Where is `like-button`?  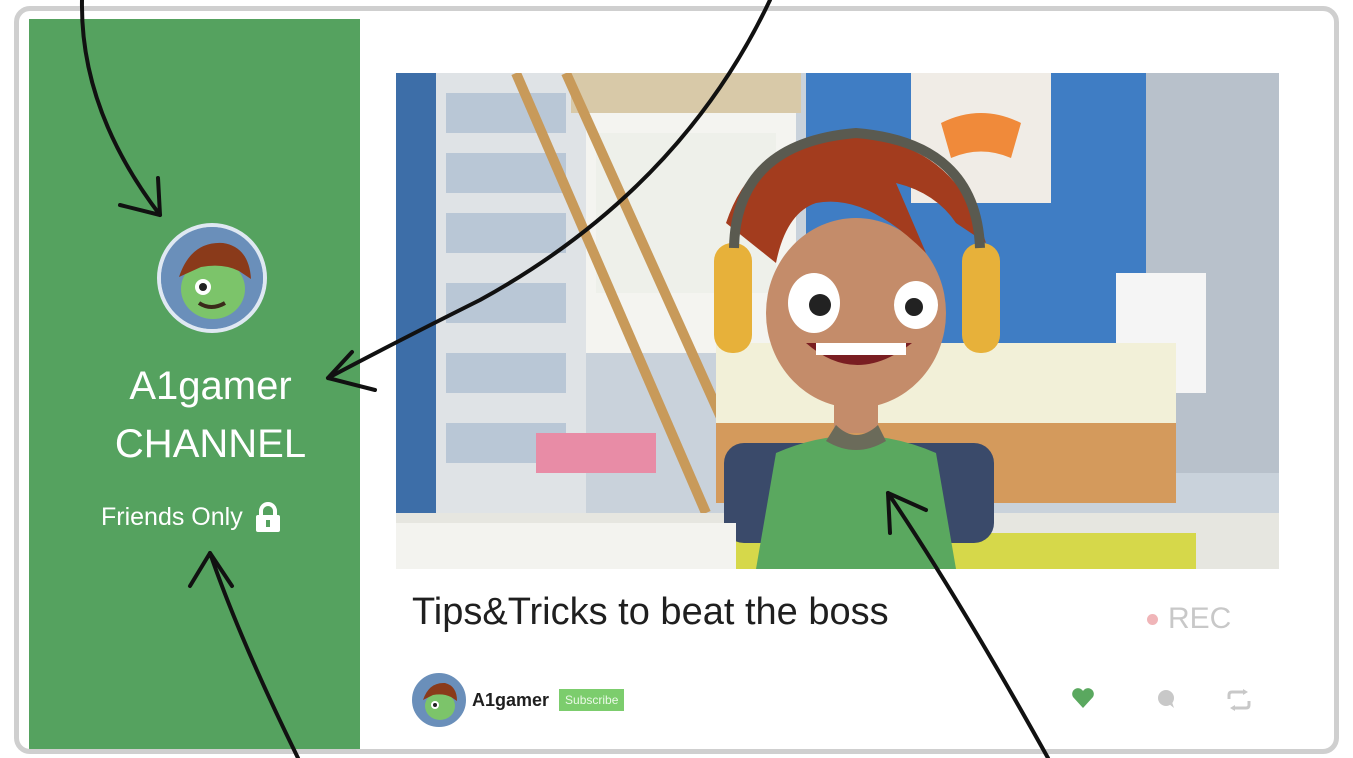 like-button is located at coordinates (1083, 700).